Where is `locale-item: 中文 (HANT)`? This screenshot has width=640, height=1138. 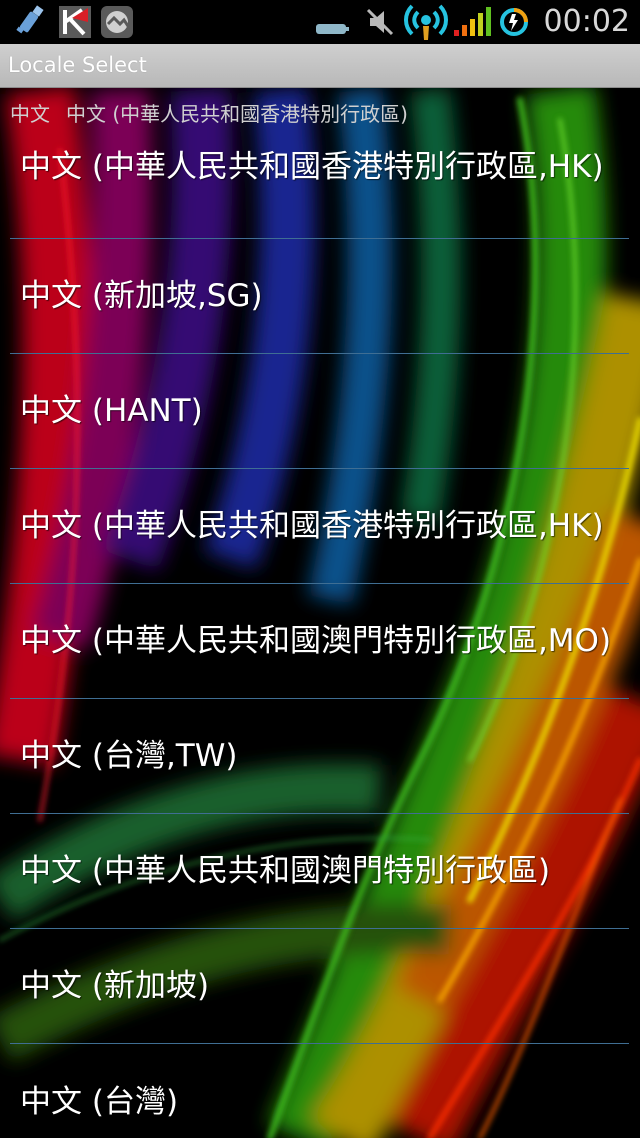 locale-item: 中文 (HANT) is located at coordinates (319, 411).